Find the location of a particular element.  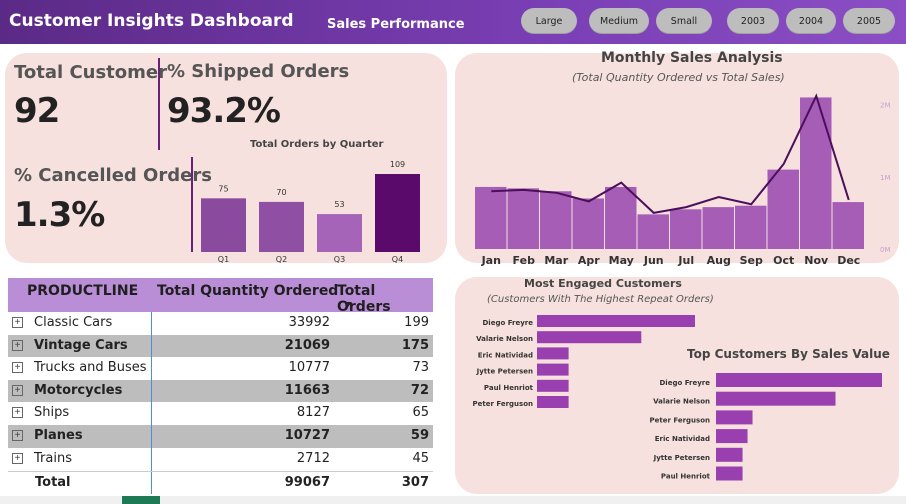

active-page-tab is located at coordinates (141, 500).